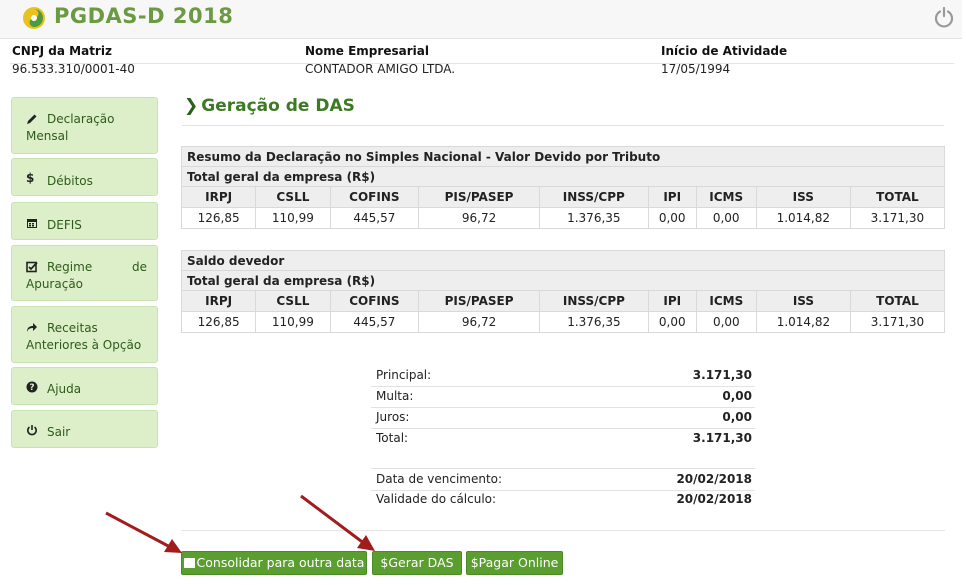 Image resolution: width=966 pixels, height=585 pixels. What do you see at coordinates (269, 106) in the screenshot?
I see `page-title: ❯ Geração de DAS` at bounding box center [269, 106].